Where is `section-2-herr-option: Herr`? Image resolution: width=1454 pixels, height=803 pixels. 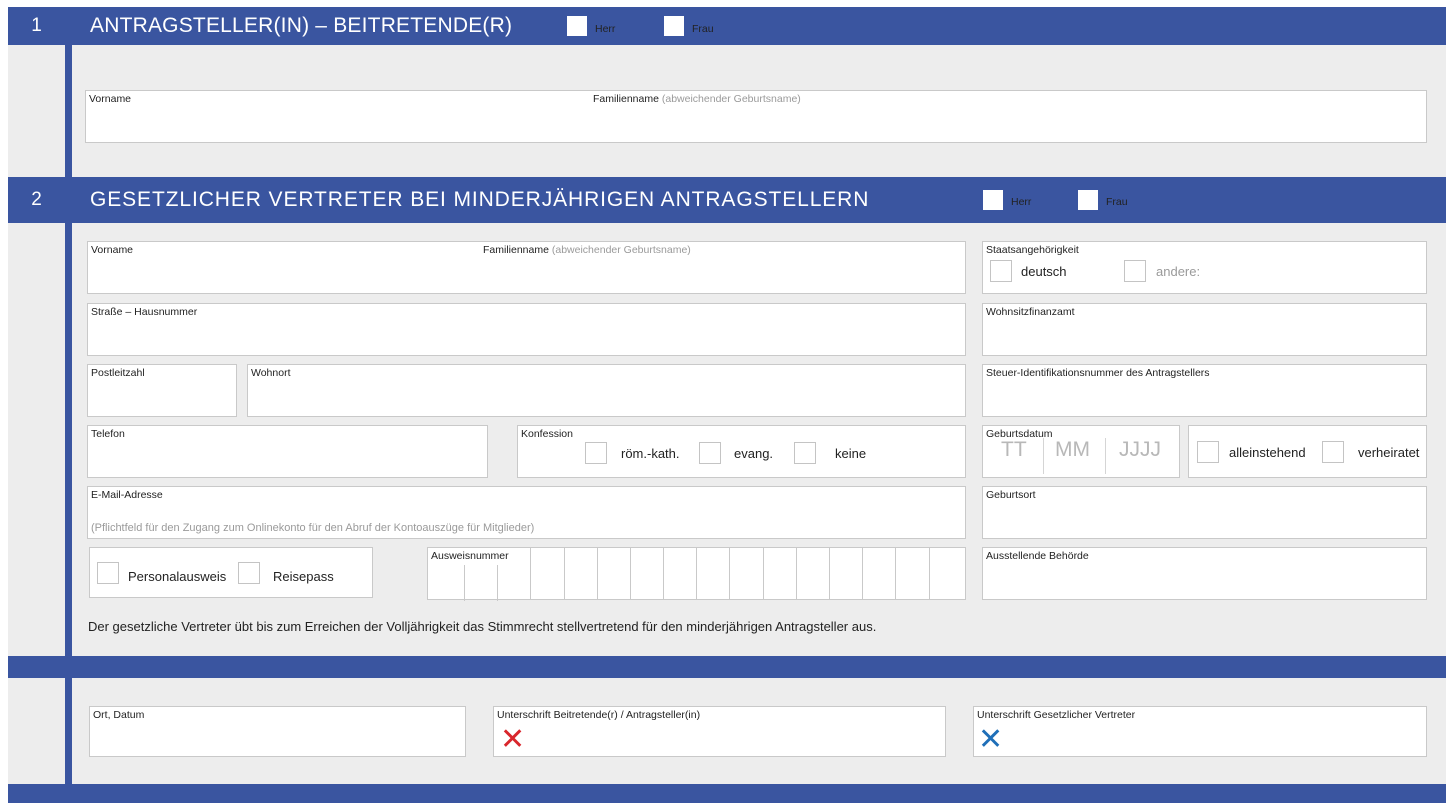 section-2-herr-option: Herr is located at coordinates (1007, 200).